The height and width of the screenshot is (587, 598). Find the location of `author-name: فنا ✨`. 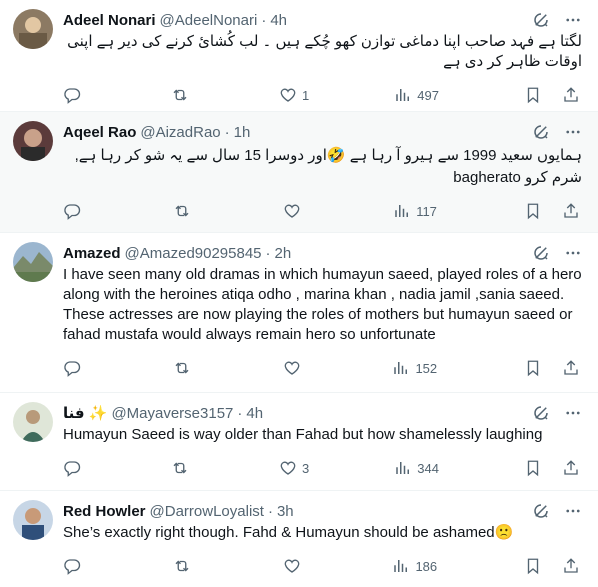

author-name: فنا ✨ is located at coordinates (85, 413).